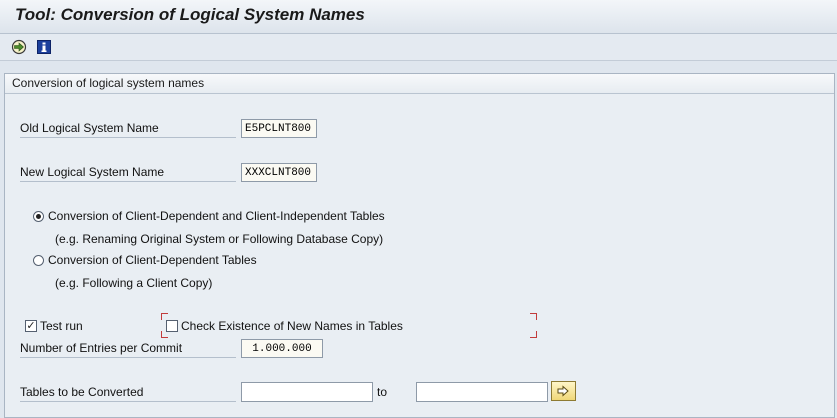  What do you see at coordinates (172, 326) in the screenshot?
I see `check-existence-checkbox` at bounding box center [172, 326].